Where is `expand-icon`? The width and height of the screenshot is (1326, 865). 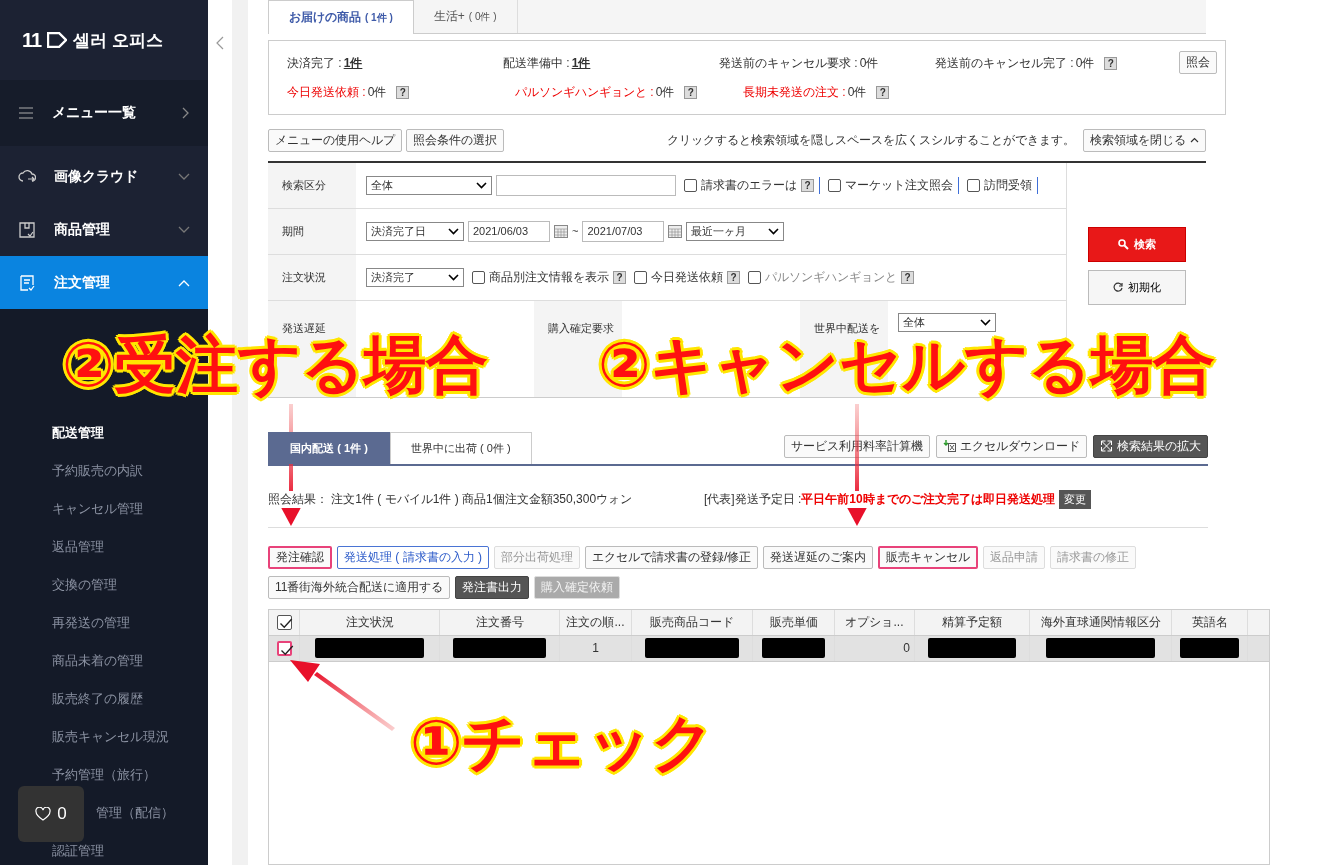
expand-icon is located at coordinates (1106, 446).